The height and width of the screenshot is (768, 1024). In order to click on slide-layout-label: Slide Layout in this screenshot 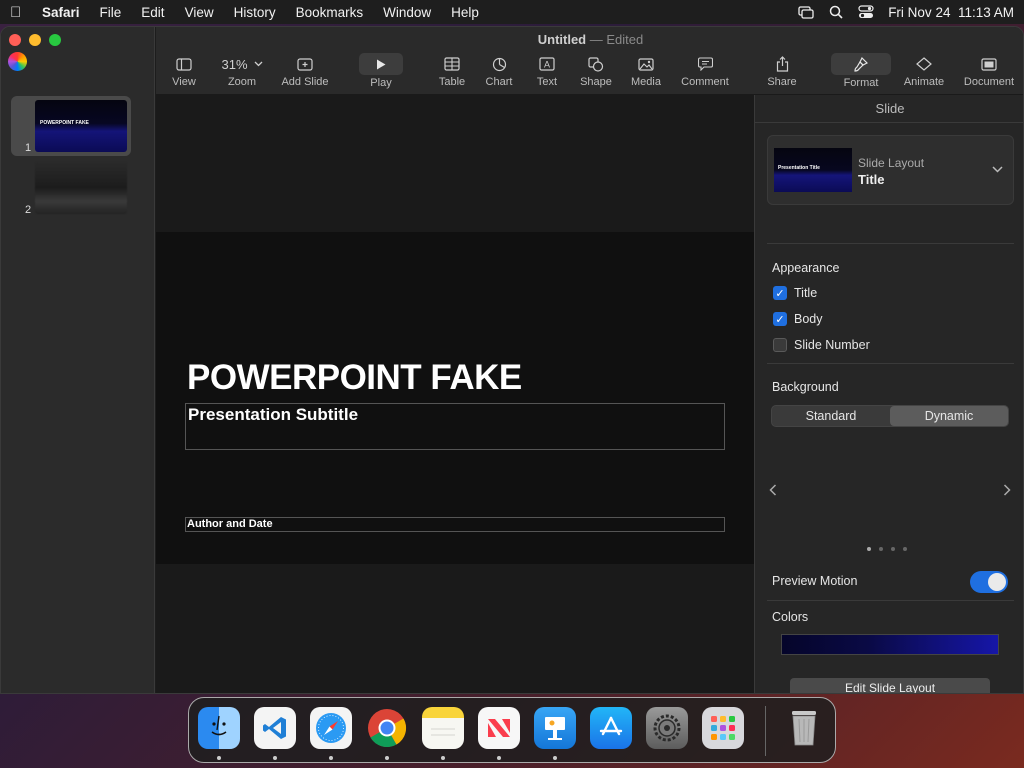, I will do `click(891, 163)`.